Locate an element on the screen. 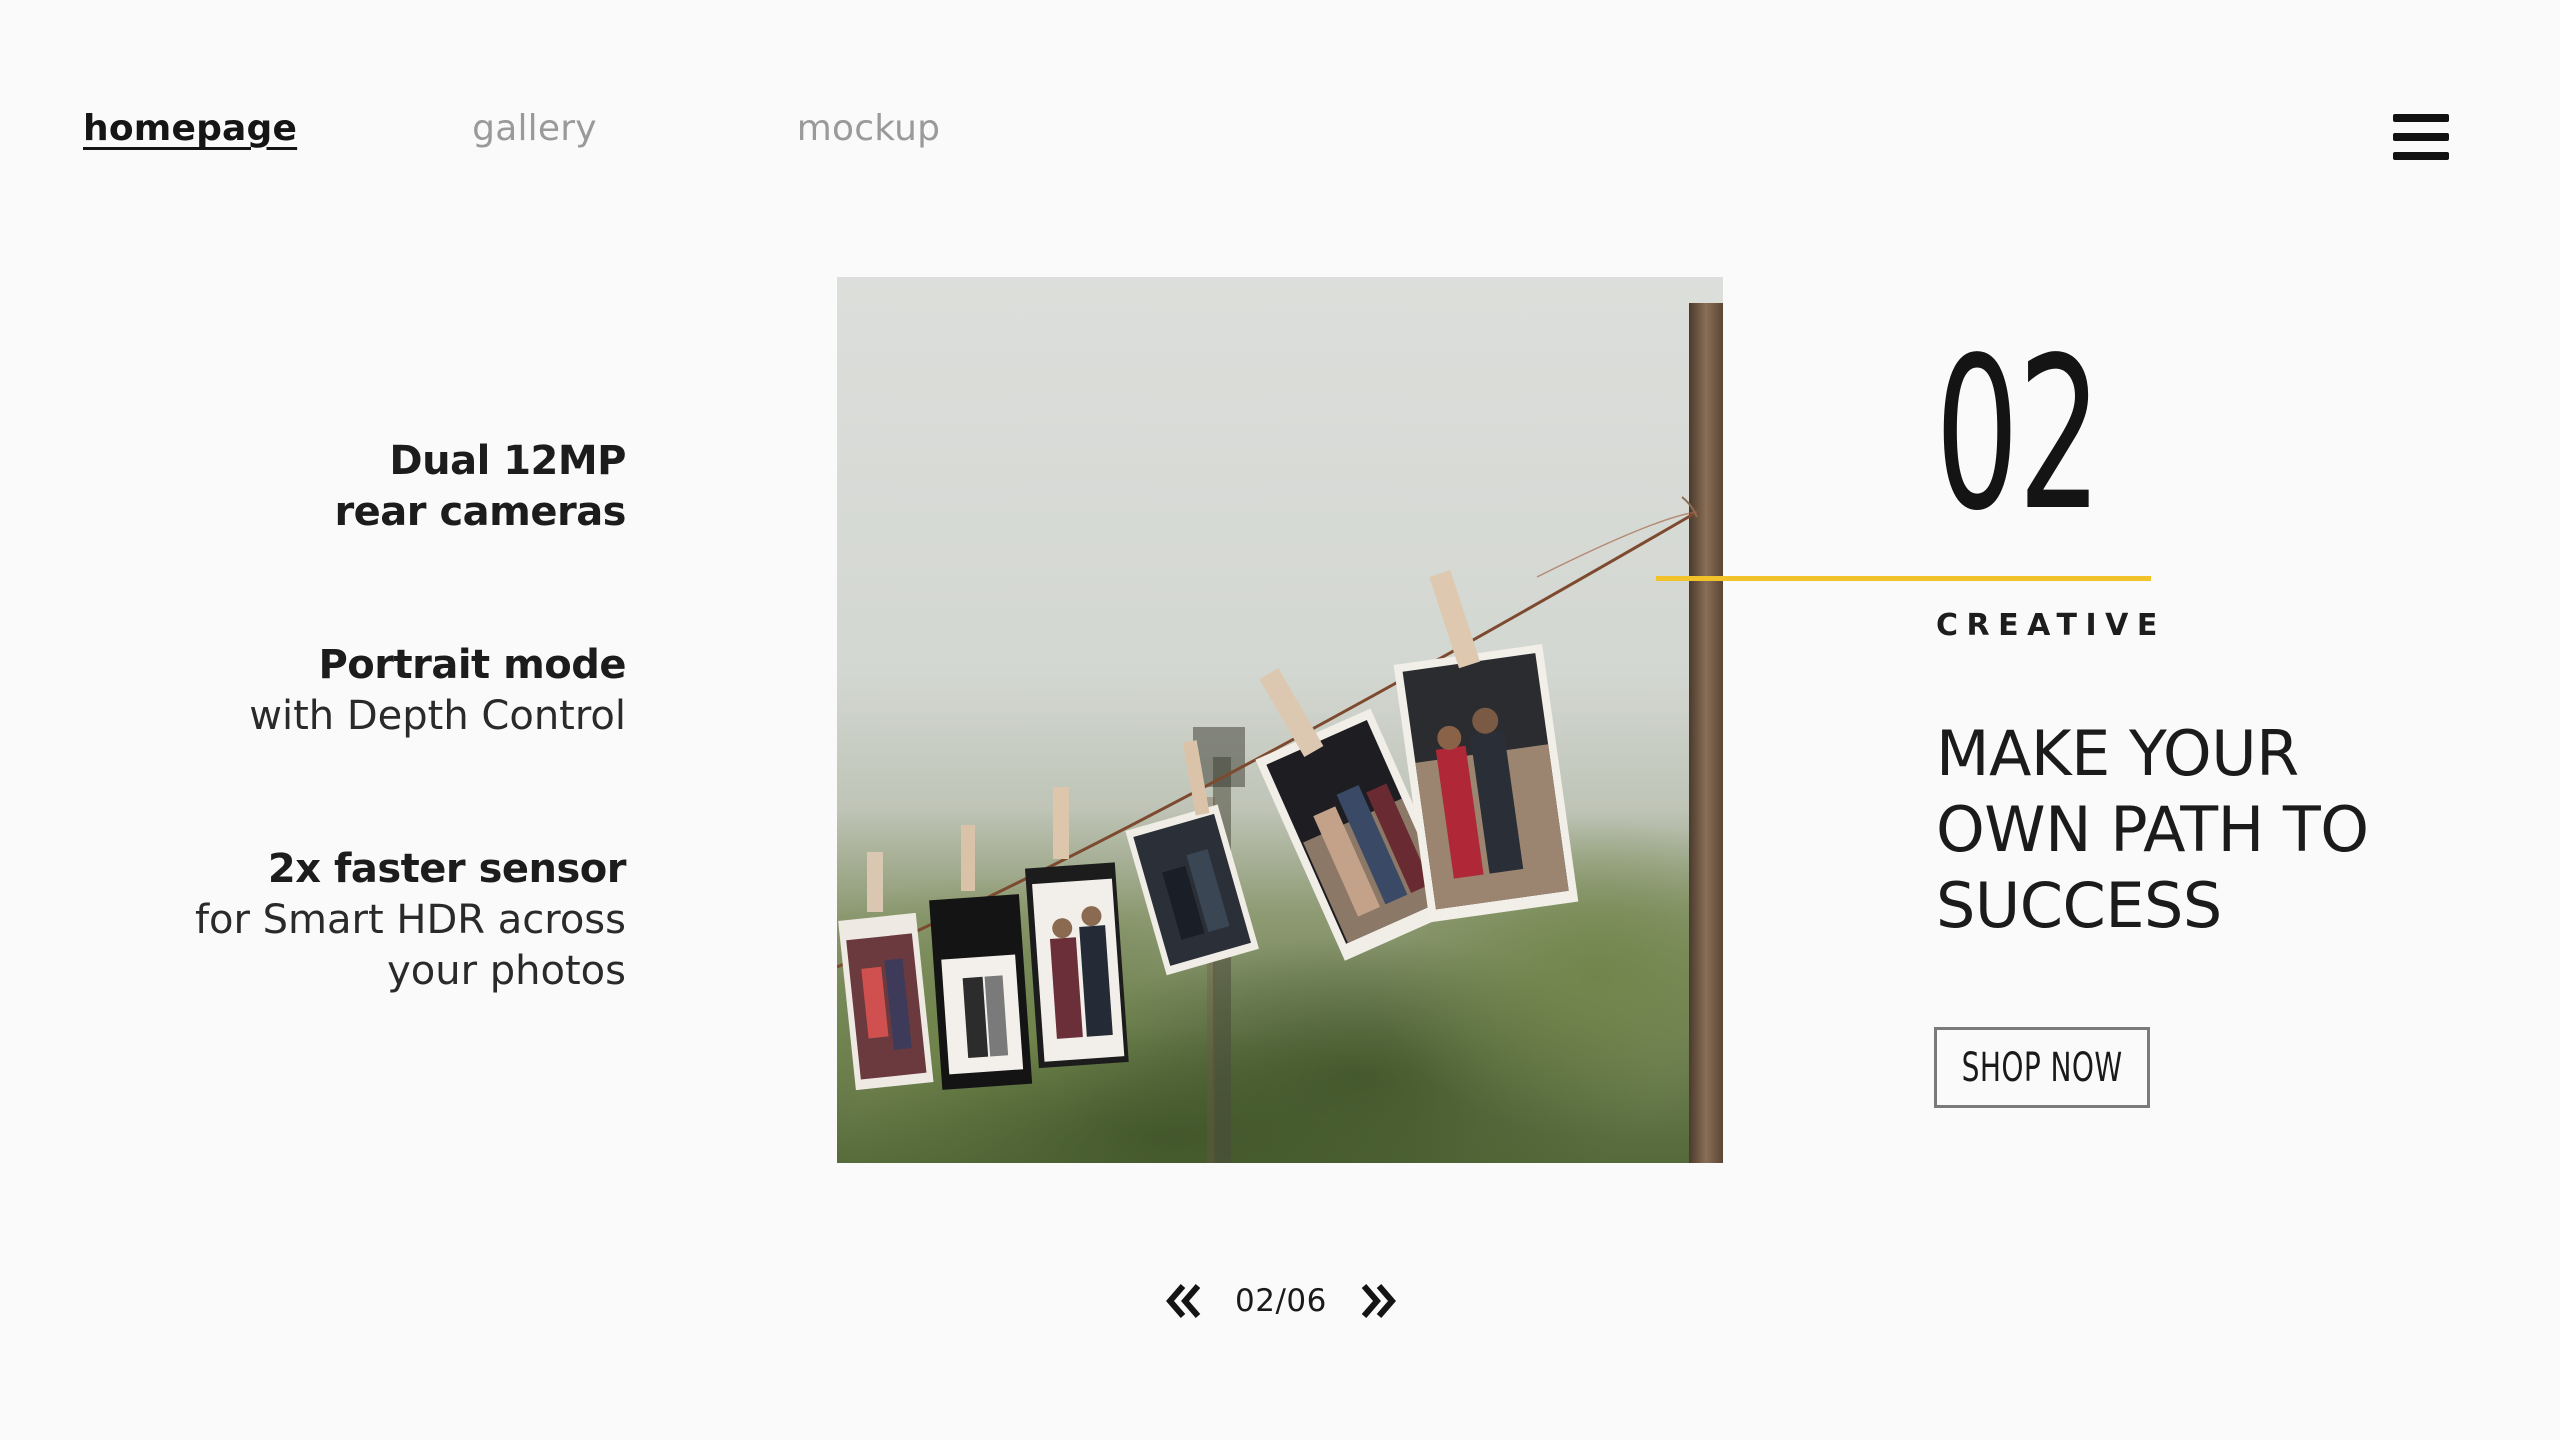  feature-title: 2x faster sensor is located at coordinates (447, 869).